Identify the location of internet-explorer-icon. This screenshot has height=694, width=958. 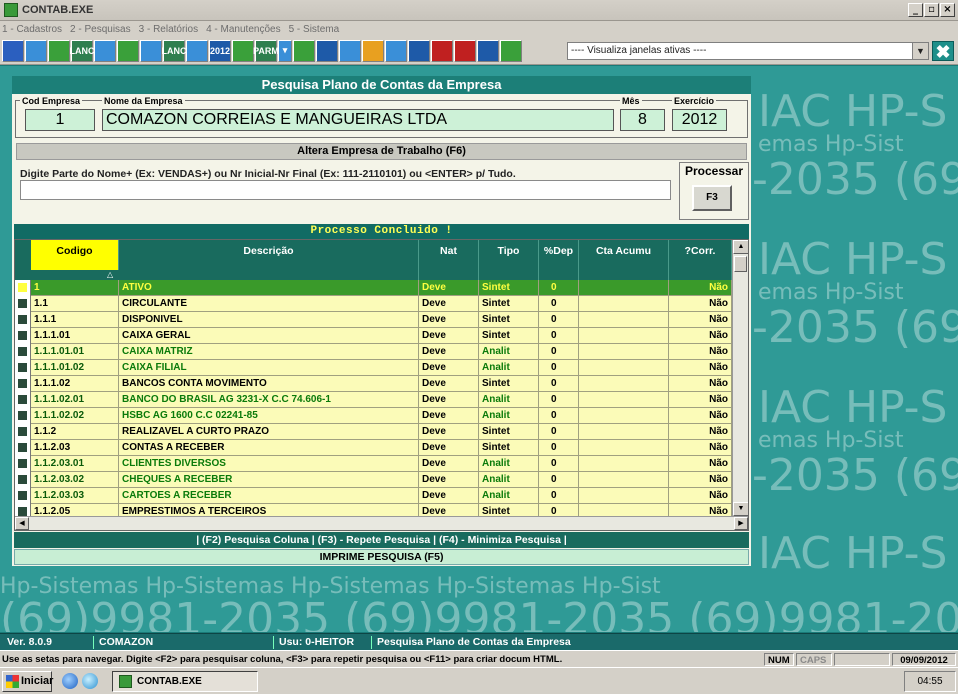
(70, 681).